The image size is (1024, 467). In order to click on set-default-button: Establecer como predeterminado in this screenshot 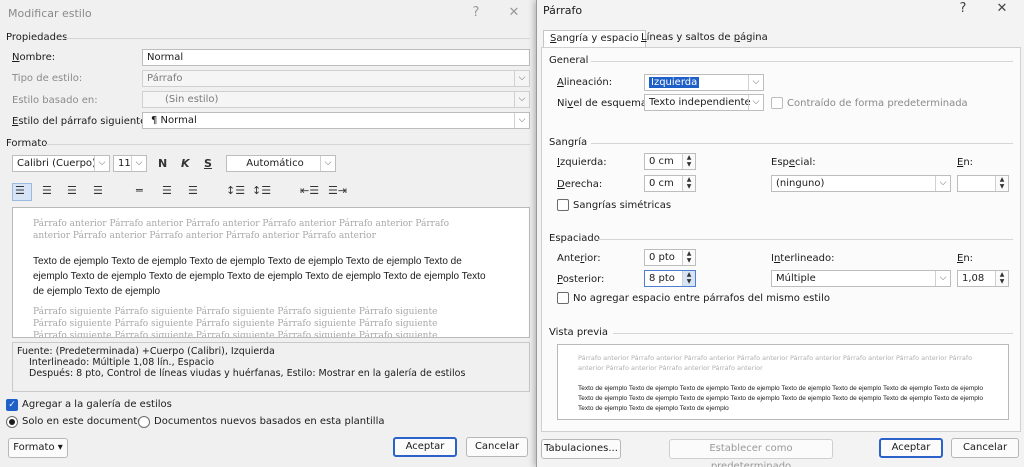, I will do `click(751, 453)`.